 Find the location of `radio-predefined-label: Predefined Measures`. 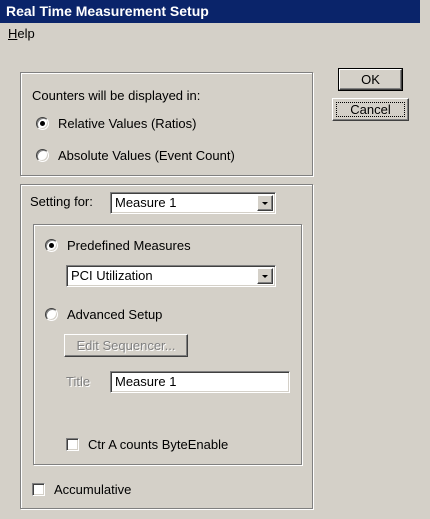

radio-predefined-label: Predefined Measures is located at coordinates (129, 245).